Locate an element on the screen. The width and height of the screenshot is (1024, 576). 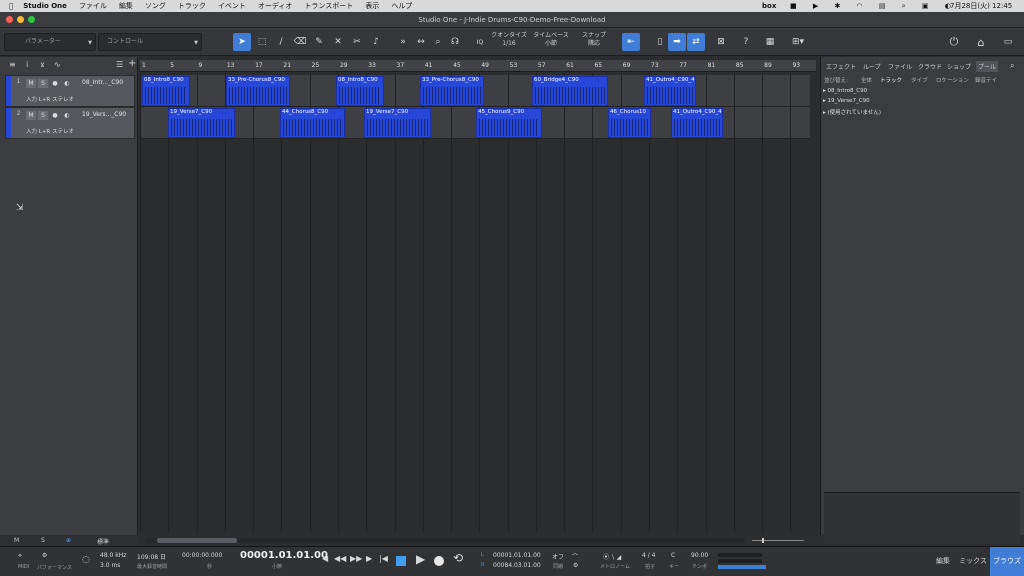
automation-icon: ∿ is located at coordinates (57, 64).